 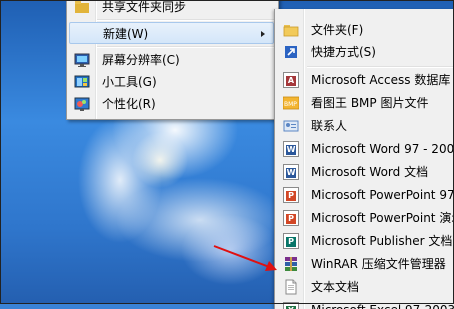 What do you see at coordinates (291, 305) in the screenshot?
I see `excel97-icon: X` at bounding box center [291, 305].